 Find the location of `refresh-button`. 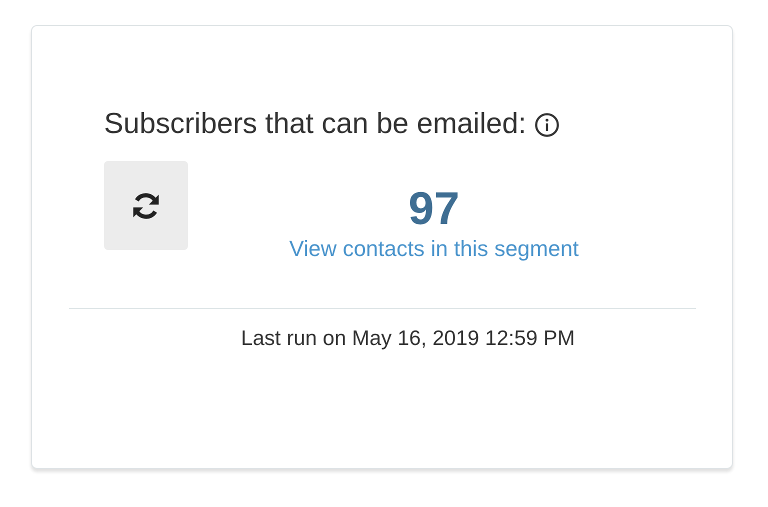

refresh-button is located at coordinates (146, 205).